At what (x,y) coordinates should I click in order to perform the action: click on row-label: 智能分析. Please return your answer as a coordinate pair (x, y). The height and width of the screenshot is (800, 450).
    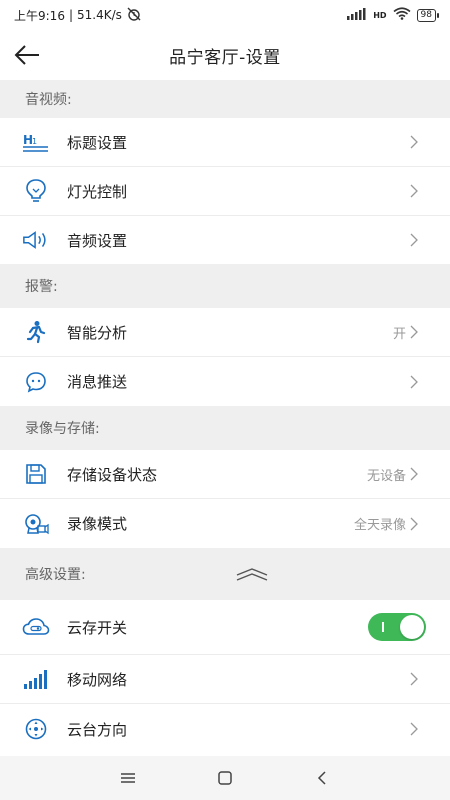
    Looking at the image, I should click on (97, 332).